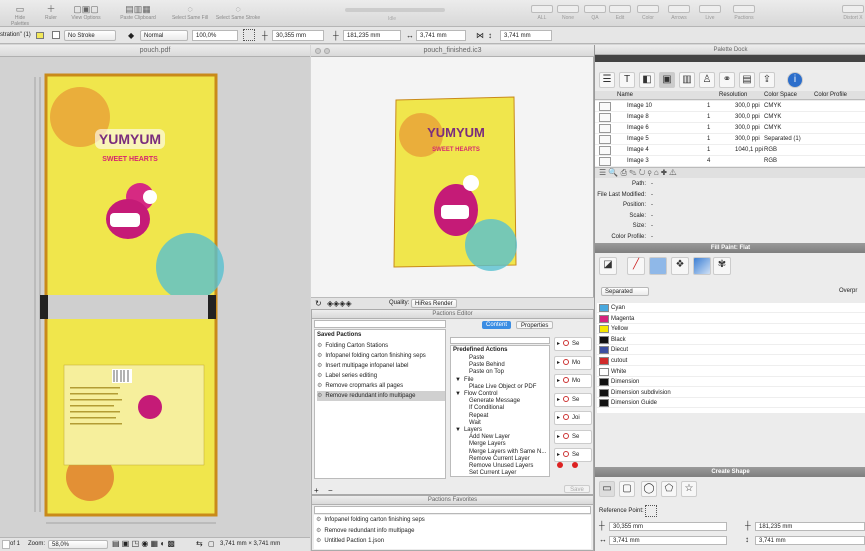 Image resolution: width=865 pixels, height=551 pixels. I want to click on tab-properties: Properties, so click(535, 325).